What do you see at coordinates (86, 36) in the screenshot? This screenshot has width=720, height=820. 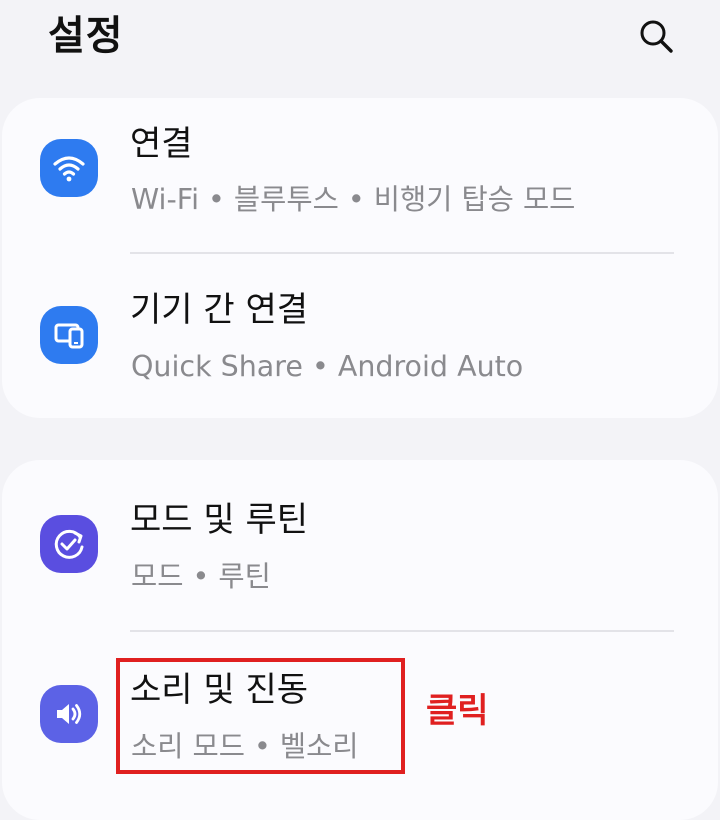 I see `page-title: 설정` at bounding box center [86, 36].